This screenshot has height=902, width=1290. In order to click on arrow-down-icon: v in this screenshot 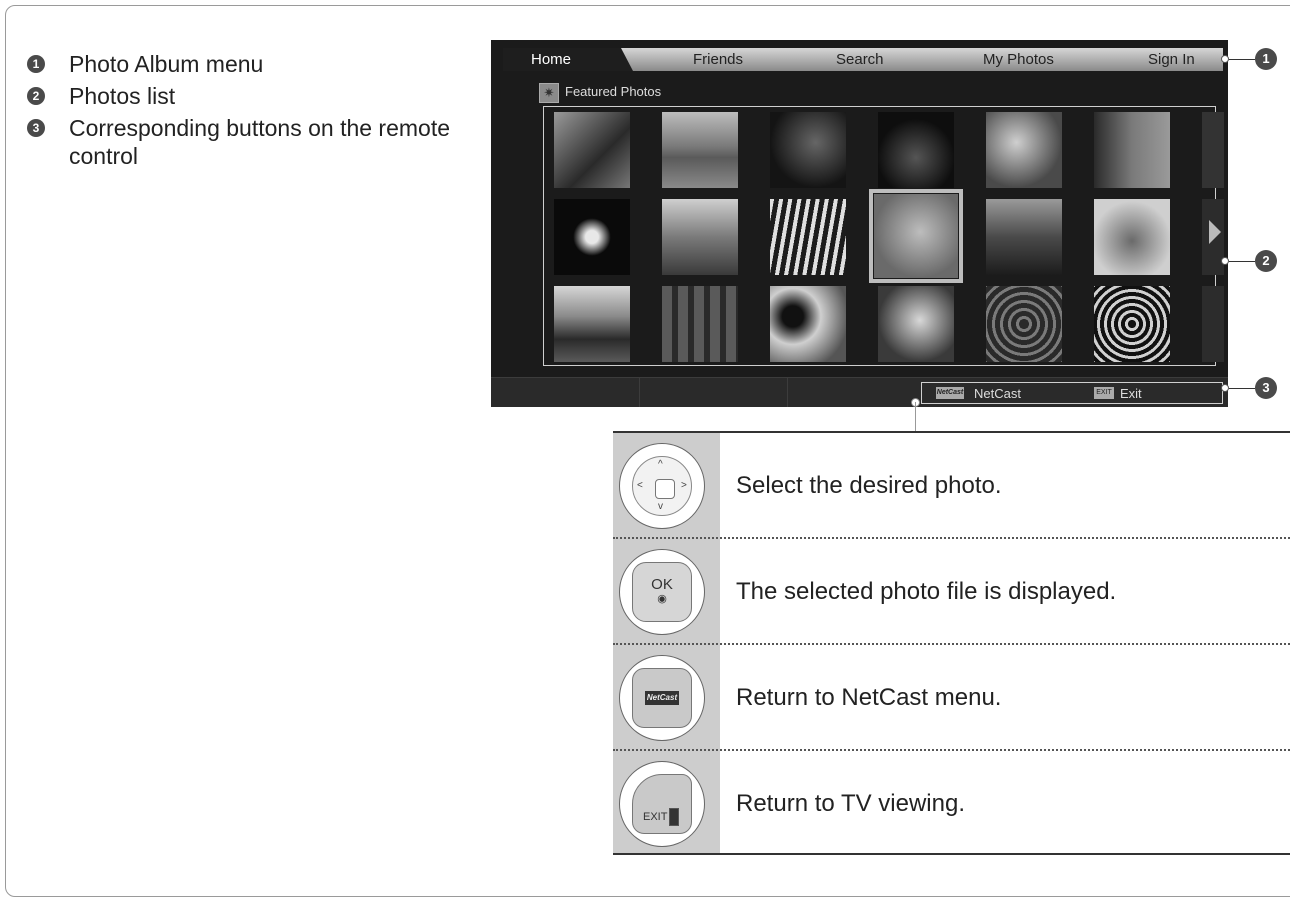, I will do `click(660, 506)`.